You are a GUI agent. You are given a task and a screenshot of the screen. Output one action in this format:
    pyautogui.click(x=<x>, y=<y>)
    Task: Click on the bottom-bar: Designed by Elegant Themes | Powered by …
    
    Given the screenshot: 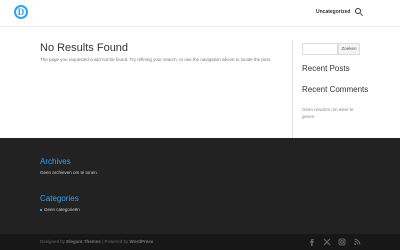 What is the action you would take?
    pyautogui.click(x=200, y=242)
    